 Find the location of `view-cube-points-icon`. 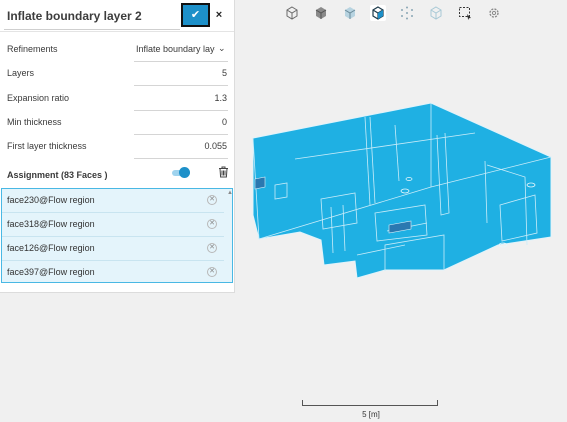

view-cube-points-icon is located at coordinates (407, 13).